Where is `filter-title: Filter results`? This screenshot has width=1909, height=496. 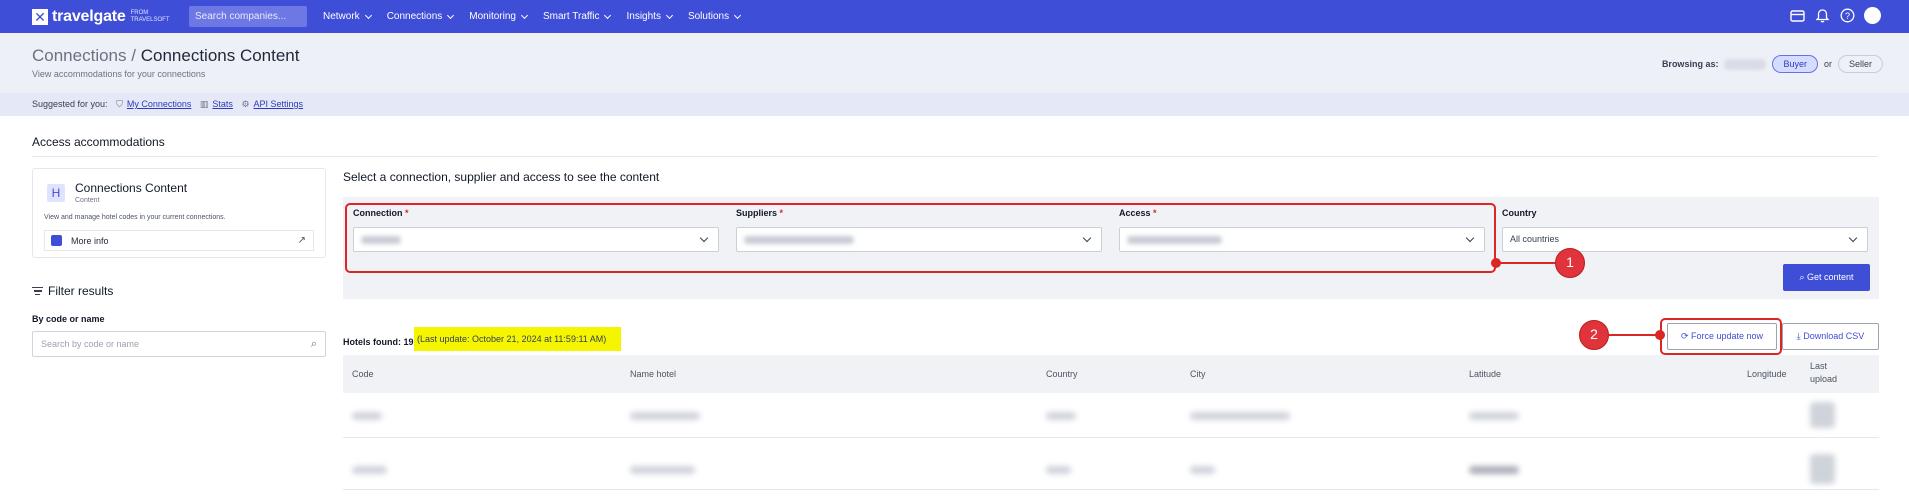
filter-title: Filter results is located at coordinates (72, 291).